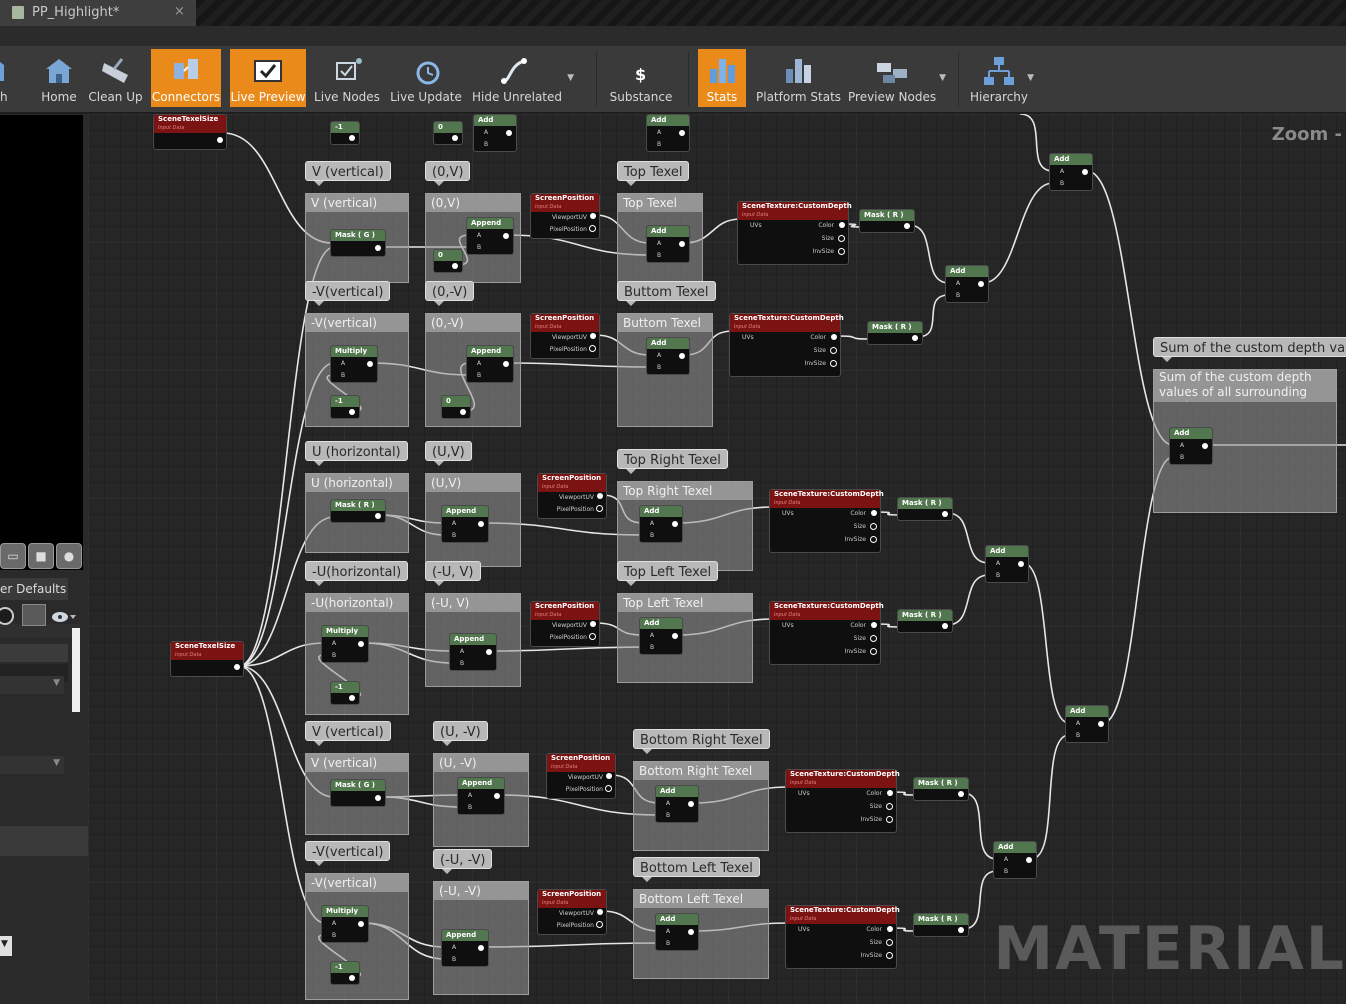 Image resolution: width=1346 pixels, height=1004 pixels. I want to click on comment-bubble: (0,-V), so click(450, 293).